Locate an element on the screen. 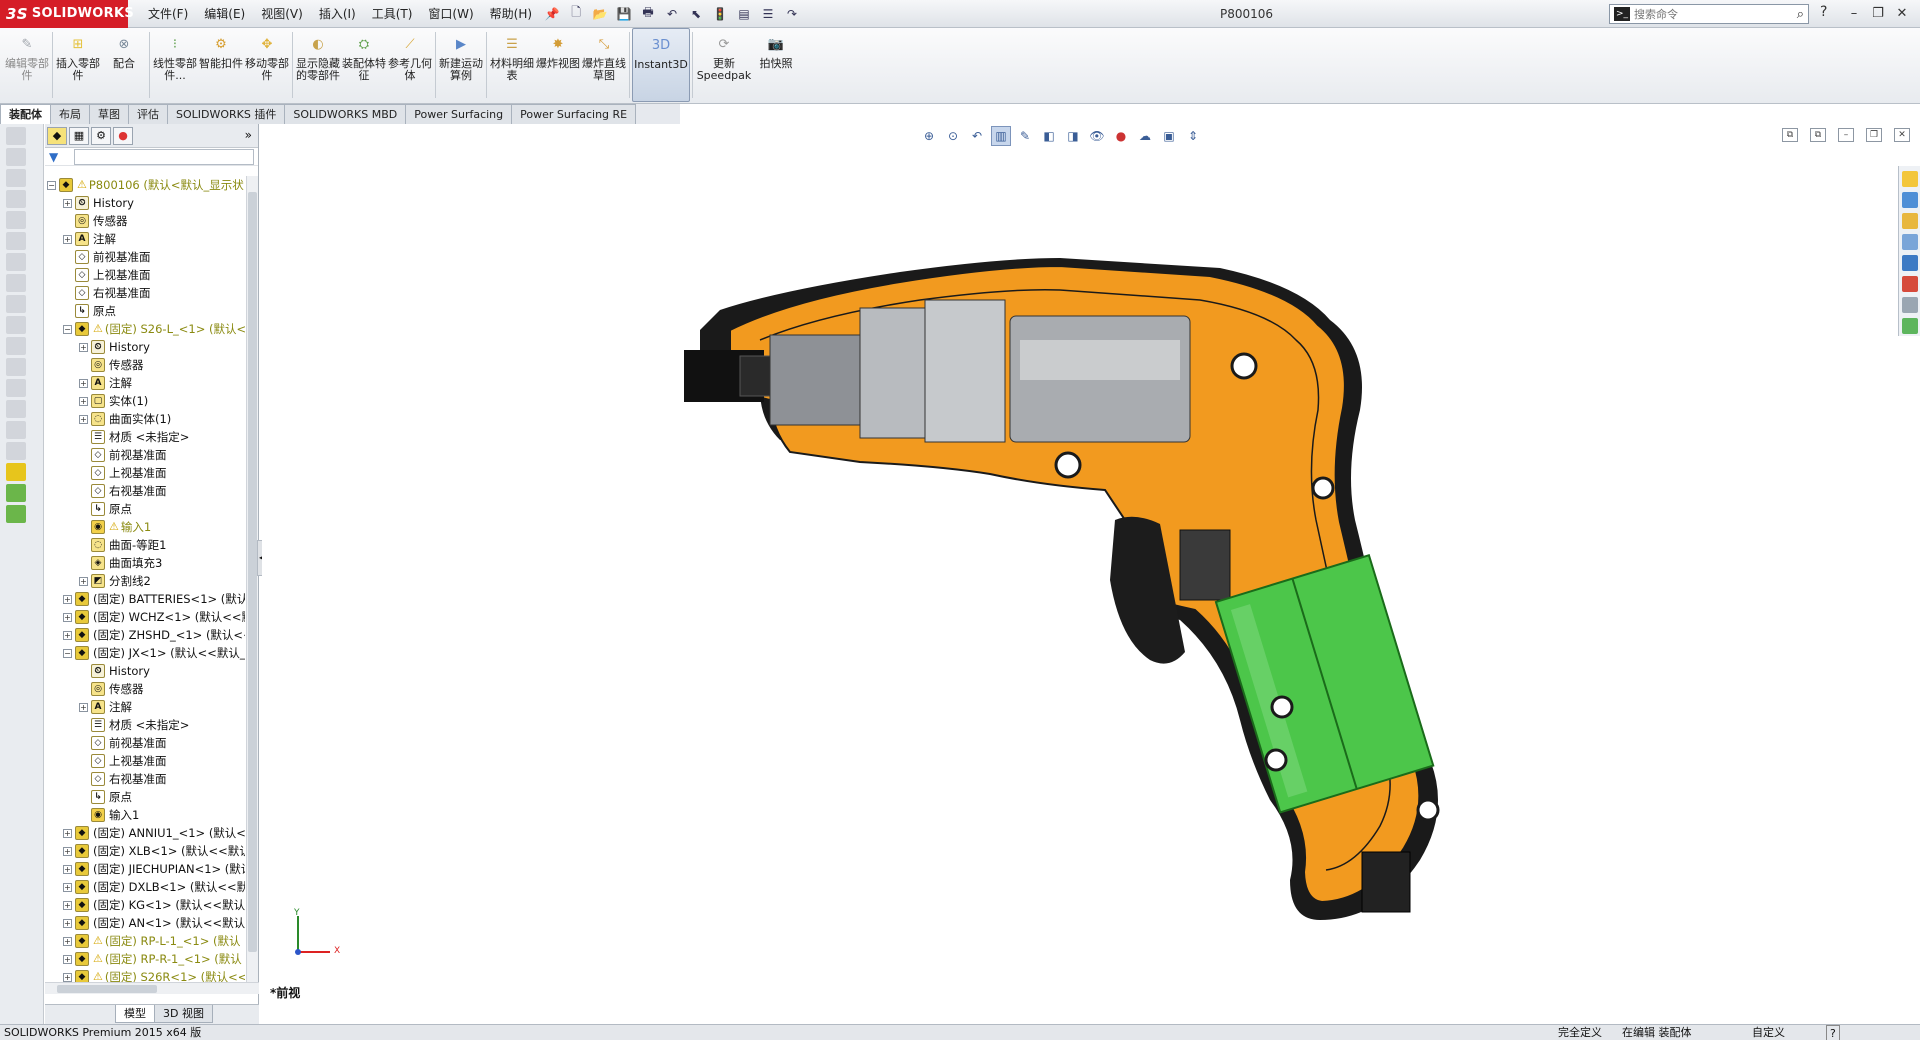 This screenshot has width=1920, height=1040. tree-node: + ⏲ History is located at coordinates (145, 347).